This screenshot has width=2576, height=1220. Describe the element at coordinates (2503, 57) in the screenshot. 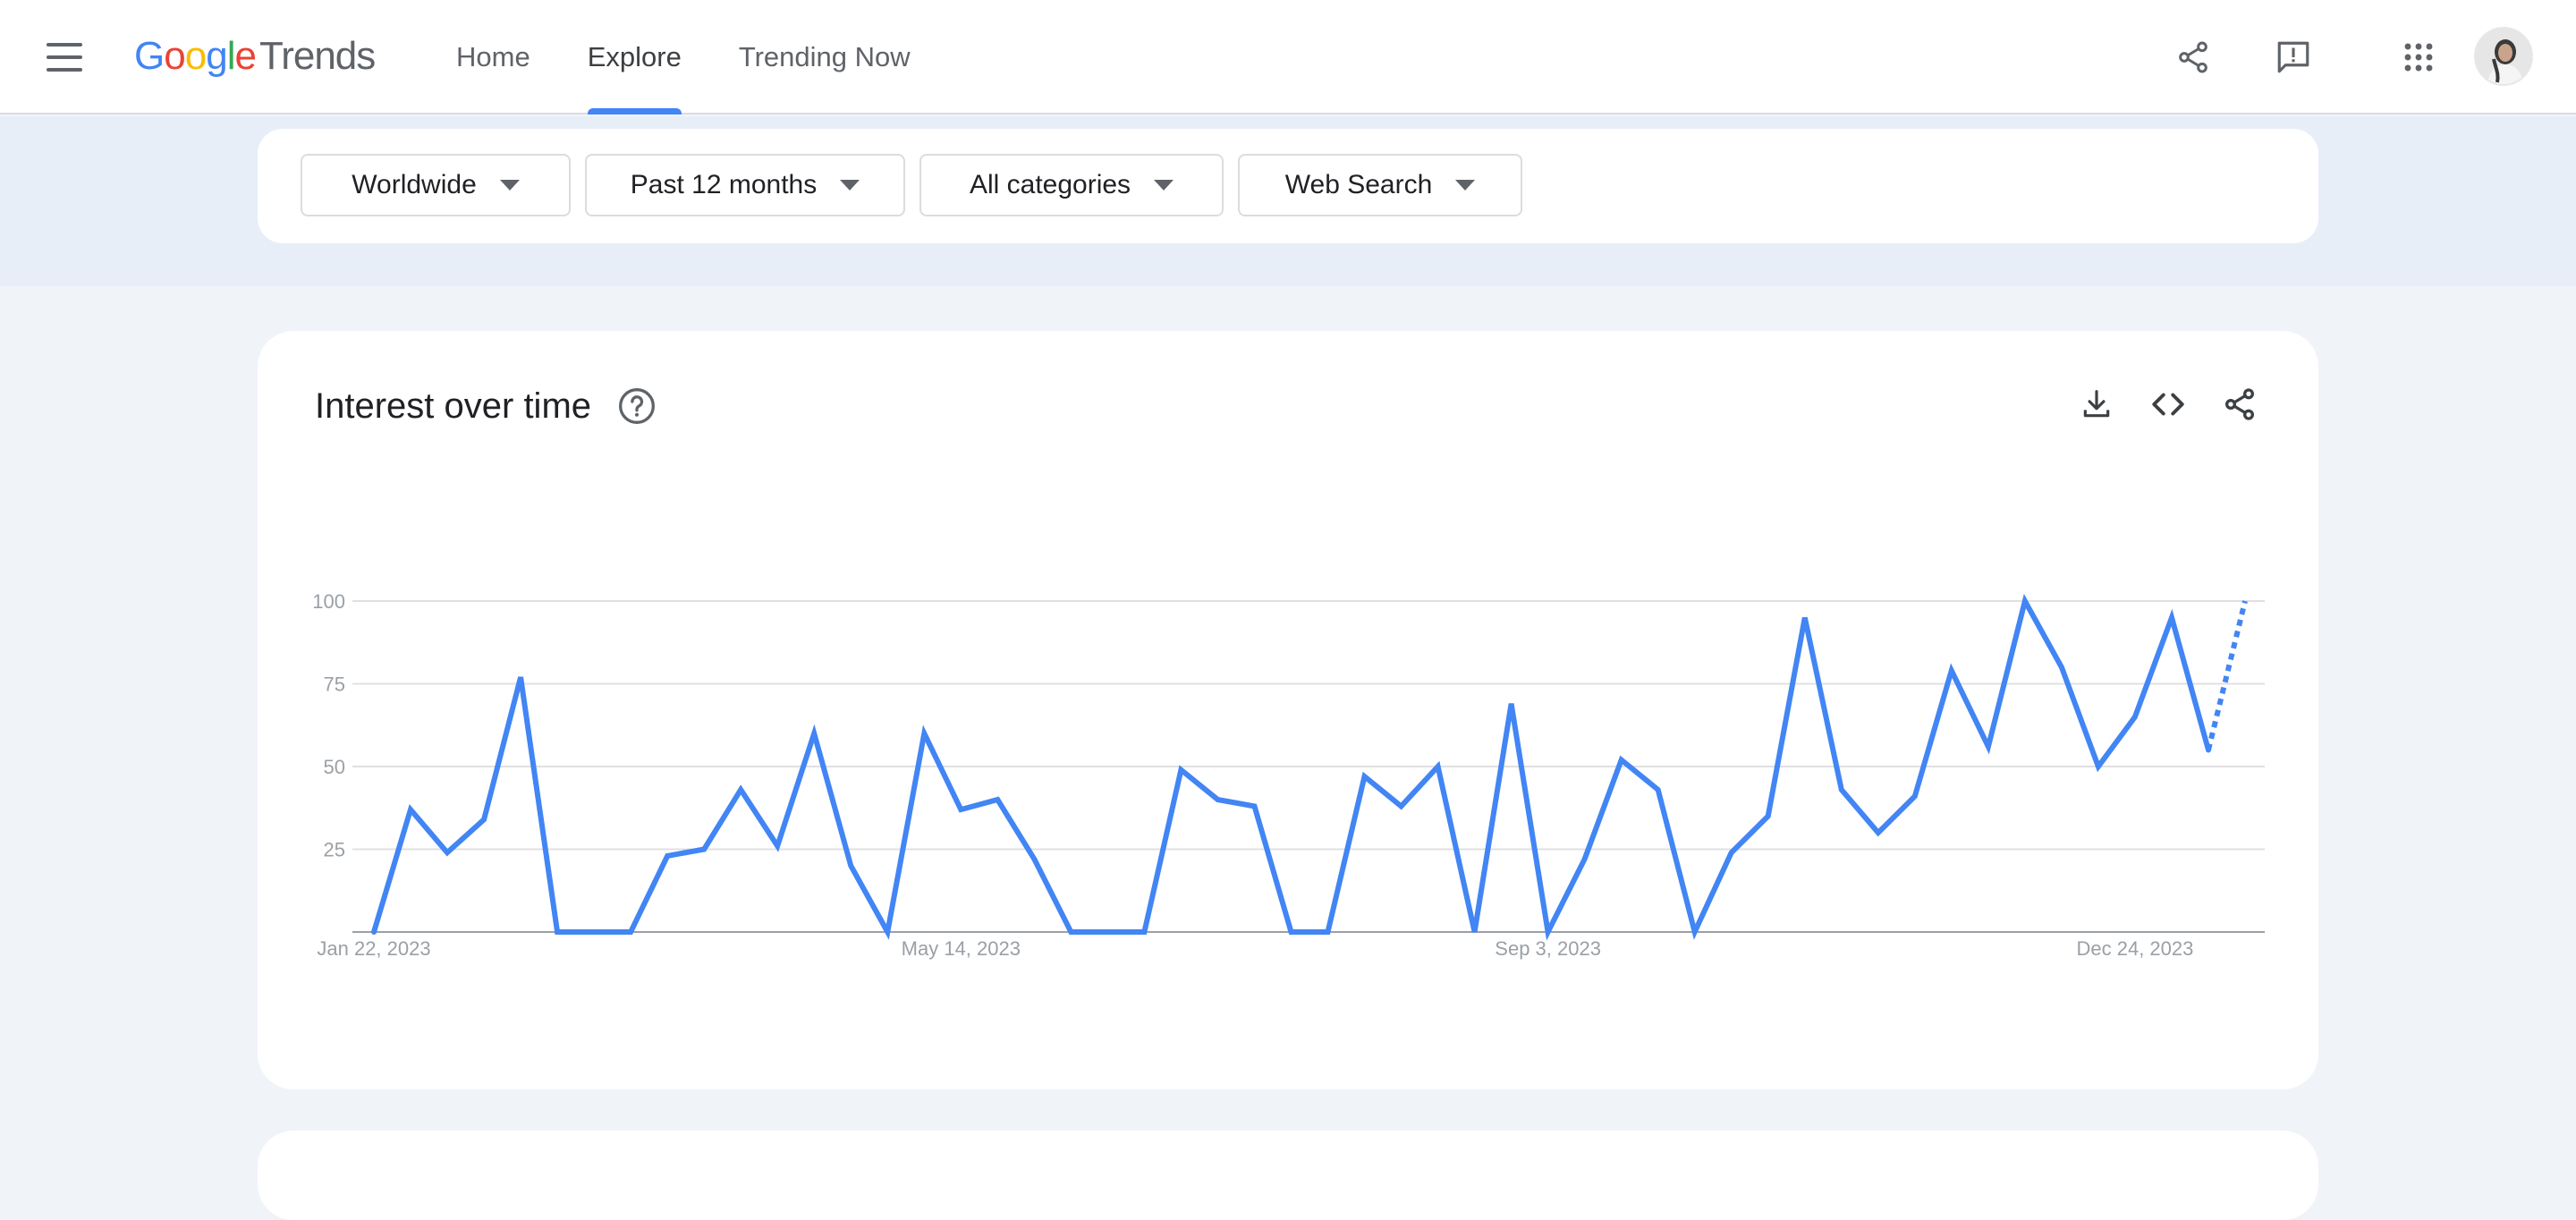

I see `avatar` at that location.